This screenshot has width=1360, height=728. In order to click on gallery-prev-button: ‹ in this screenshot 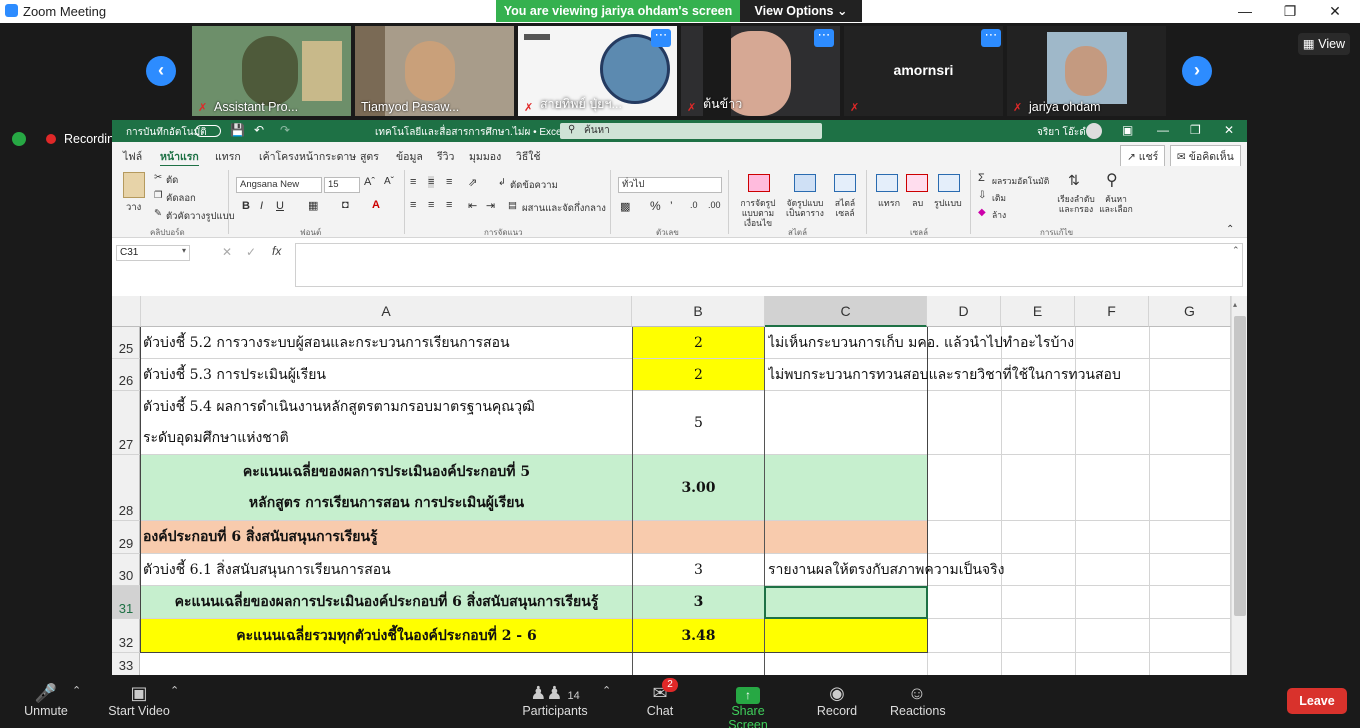, I will do `click(161, 71)`.